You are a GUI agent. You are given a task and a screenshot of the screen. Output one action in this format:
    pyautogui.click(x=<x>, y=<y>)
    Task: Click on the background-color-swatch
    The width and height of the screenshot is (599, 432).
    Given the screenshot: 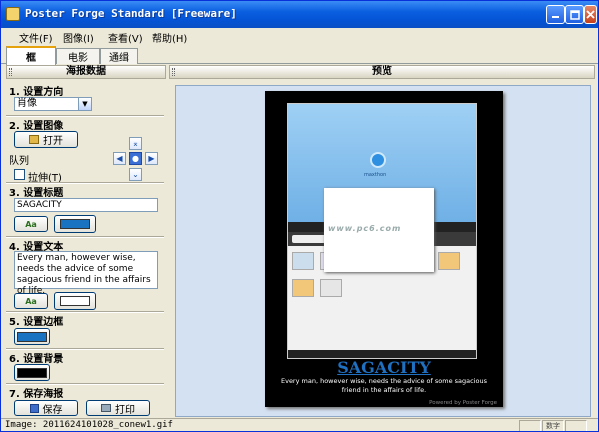 What is the action you would take?
    pyautogui.click(x=32, y=372)
    